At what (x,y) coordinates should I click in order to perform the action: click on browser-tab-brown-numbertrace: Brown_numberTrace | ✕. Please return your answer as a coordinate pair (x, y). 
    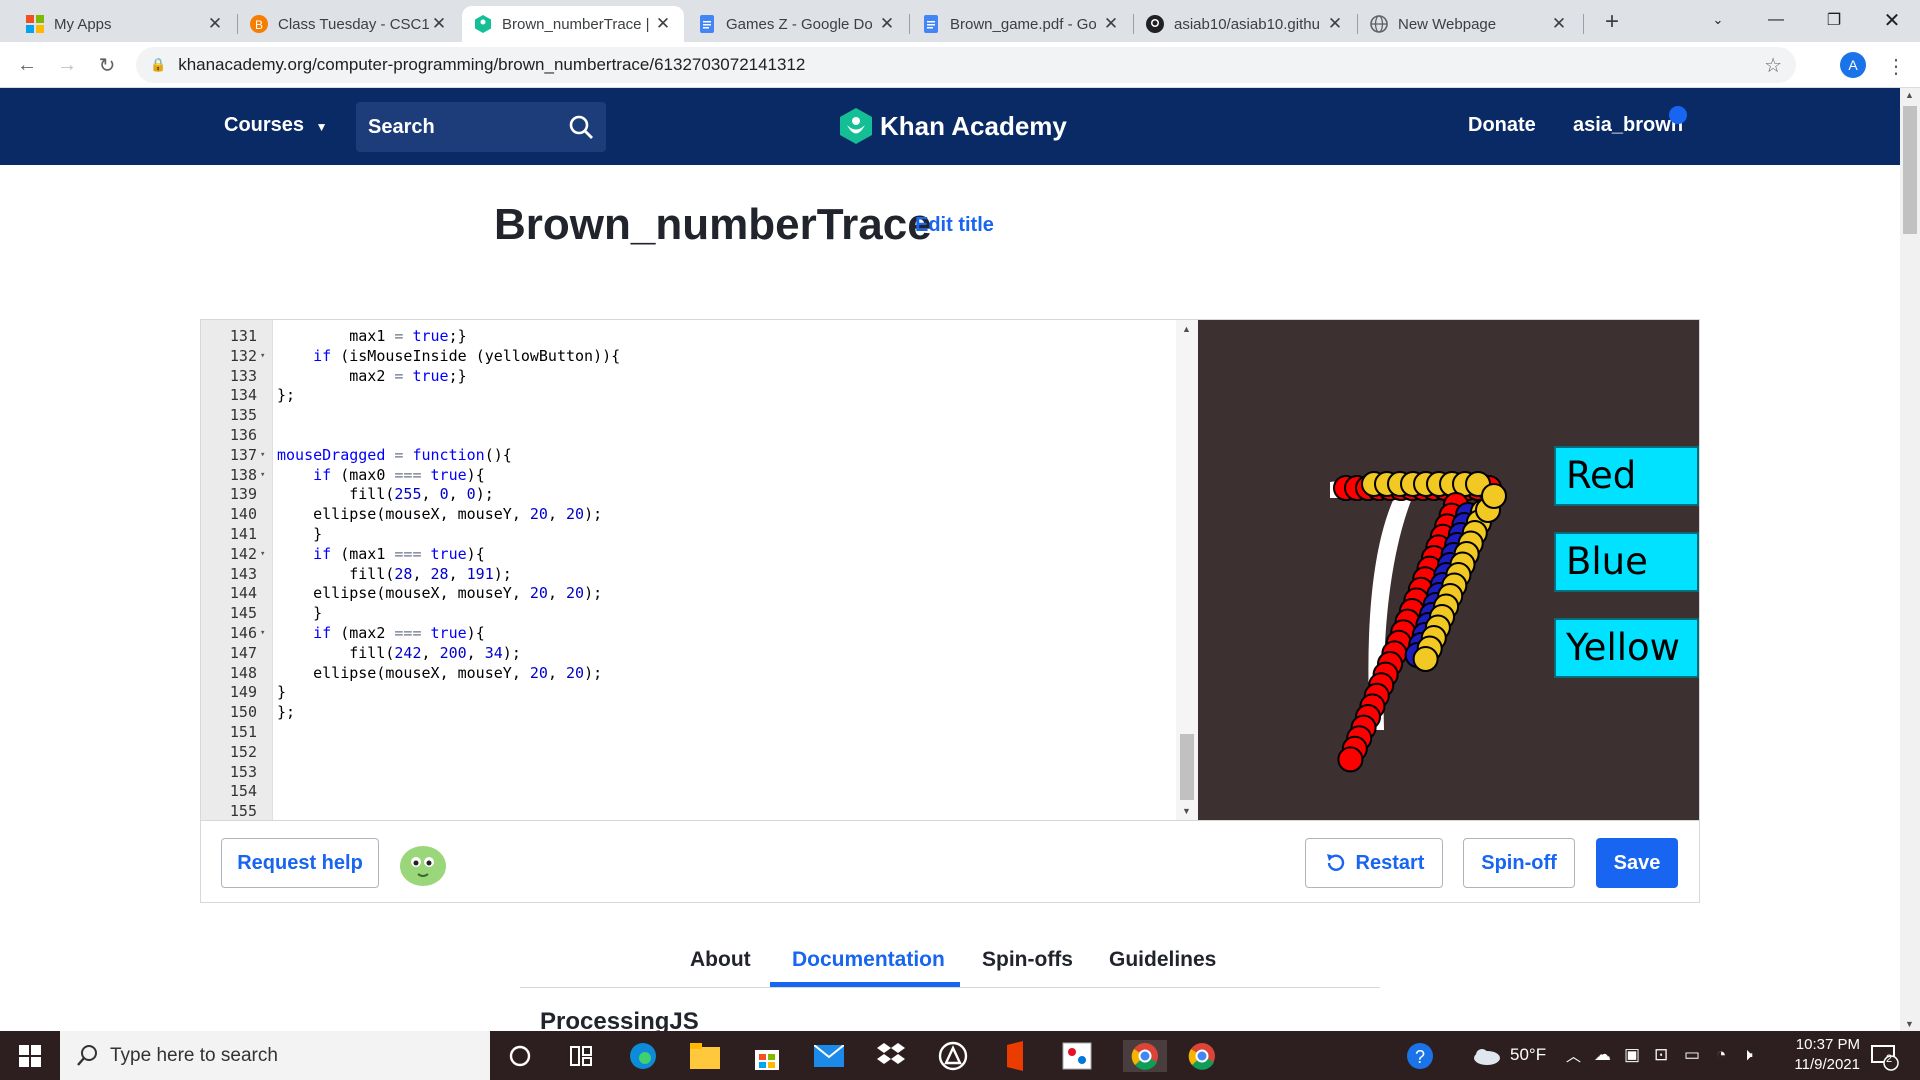
    Looking at the image, I should click on (573, 24).